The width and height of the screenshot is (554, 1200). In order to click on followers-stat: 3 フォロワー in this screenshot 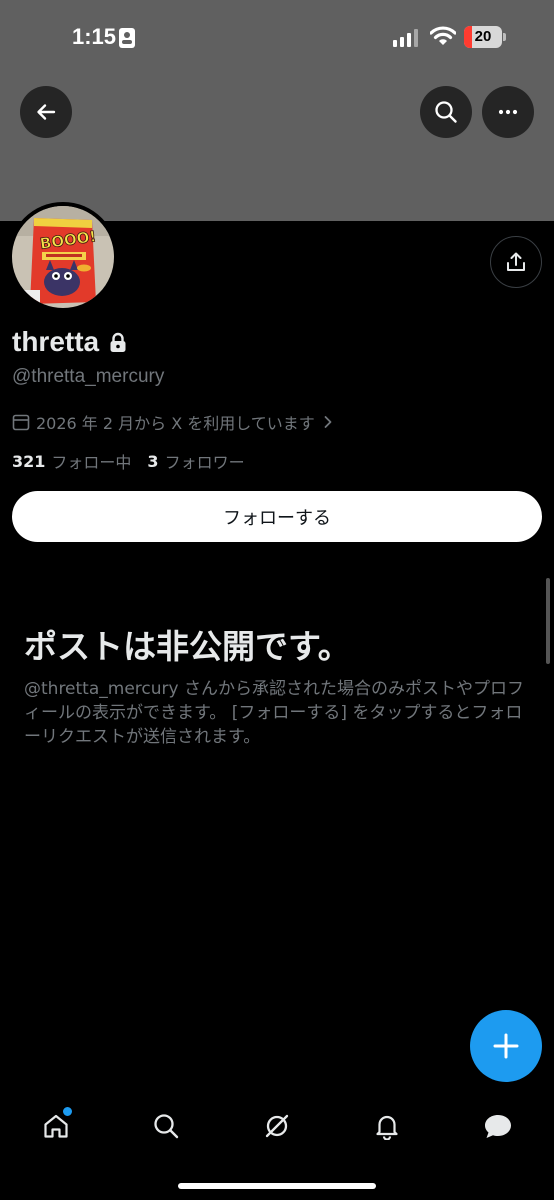, I will do `click(195, 461)`.